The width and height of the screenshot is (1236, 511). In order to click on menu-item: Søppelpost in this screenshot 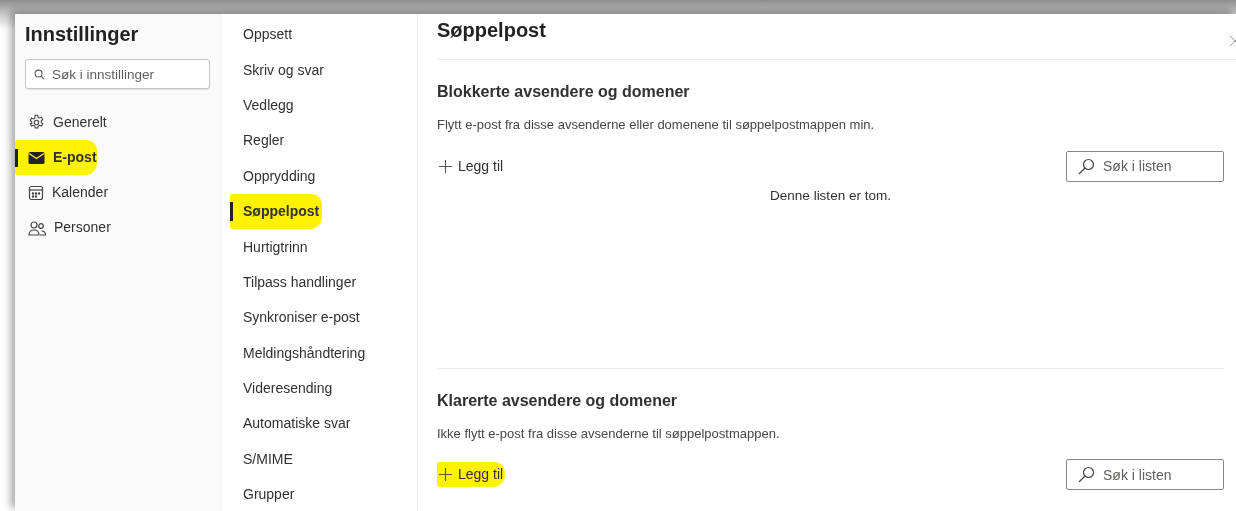, I will do `click(276, 211)`.